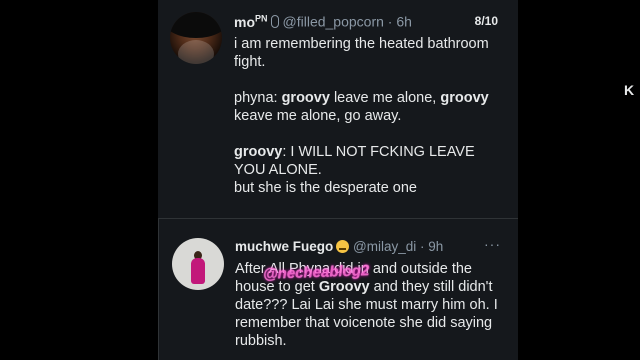  What do you see at coordinates (251, 21) in the screenshot?
I see `author-name: moPN` at bounding box center [251, 21].